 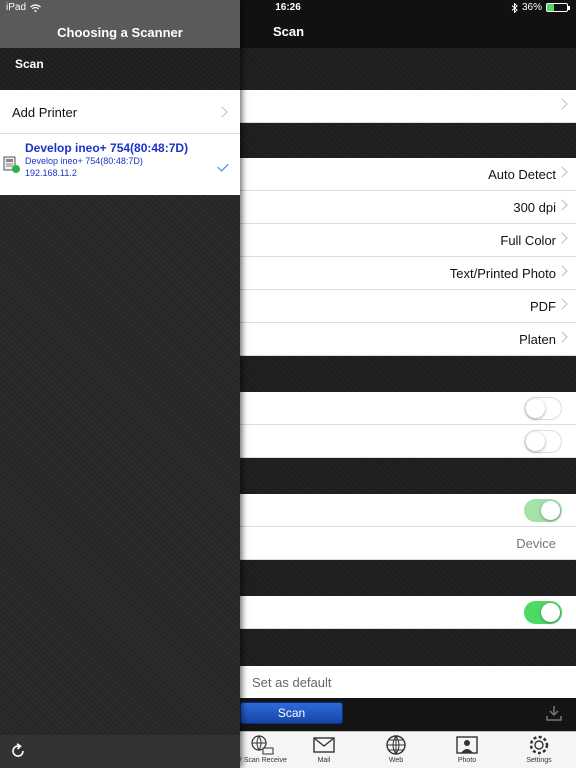 I want to click on section-header: Scan, so click(x=120, y=69).